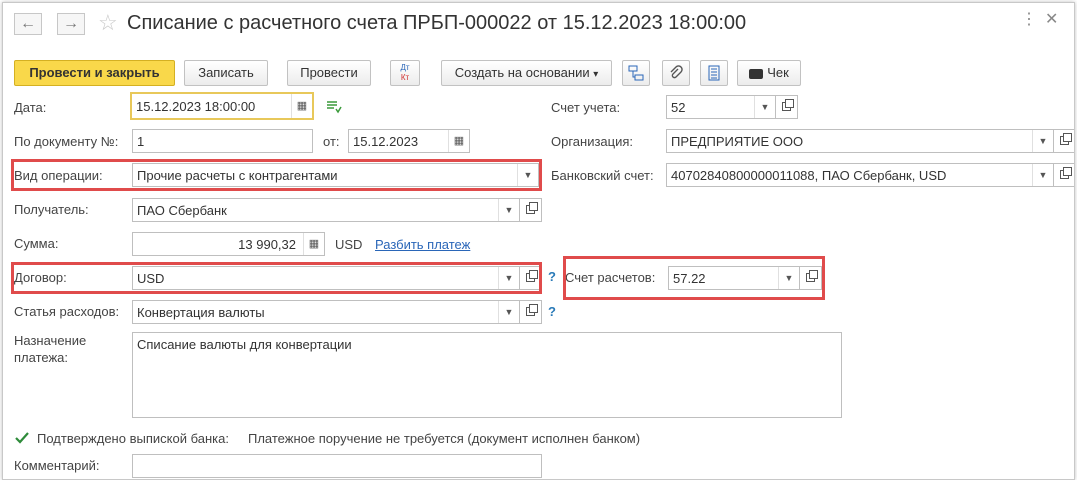 The image size is (1077, 480). I want to click on confirmed-checkbox, so click(22, 438).